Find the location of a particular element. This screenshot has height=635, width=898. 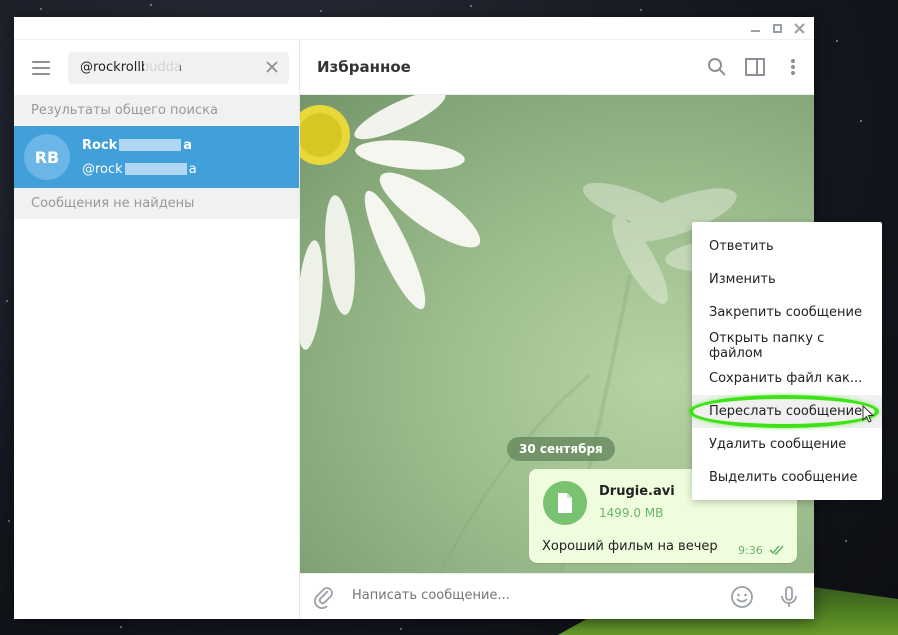

sidebar-toggle-button is located at coordinates (755, 67).